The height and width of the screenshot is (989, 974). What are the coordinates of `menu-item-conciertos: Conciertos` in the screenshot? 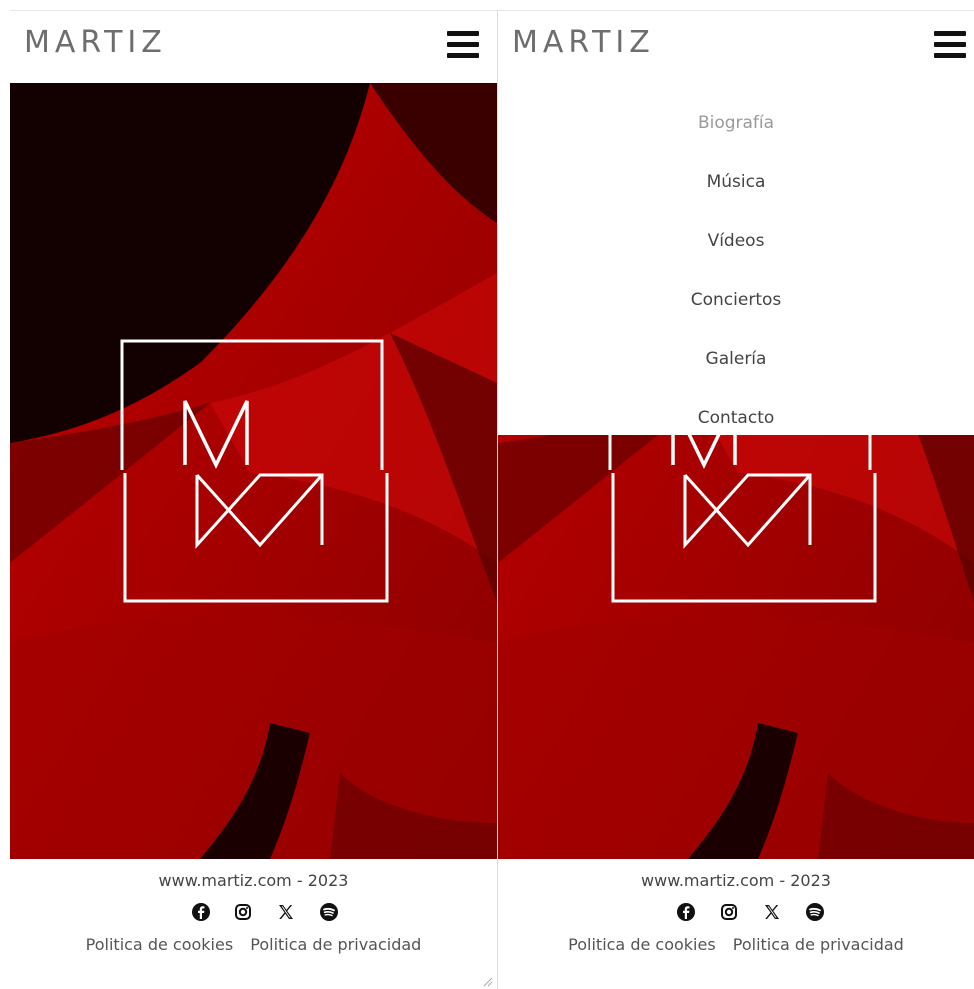 It's located at (736, 300).